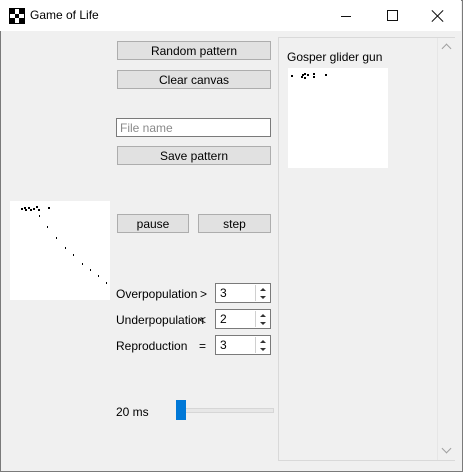  What do you see at coordinates (223, 319) in the screenshot?
I see `underpopulation-value: 2` at bounding box center [223, 319].